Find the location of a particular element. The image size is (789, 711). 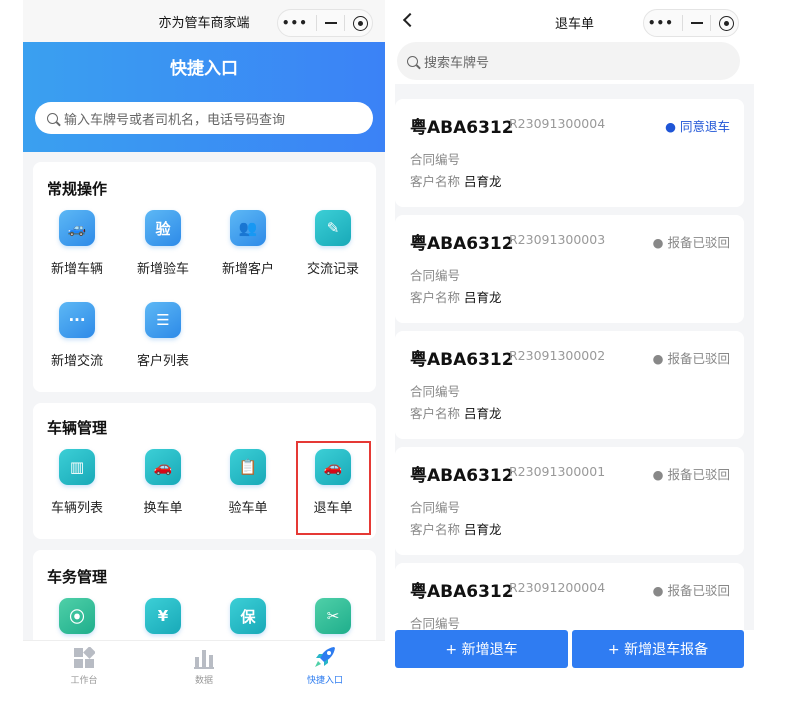

order-code: R23091300002 is located at coordinates (557, 355).